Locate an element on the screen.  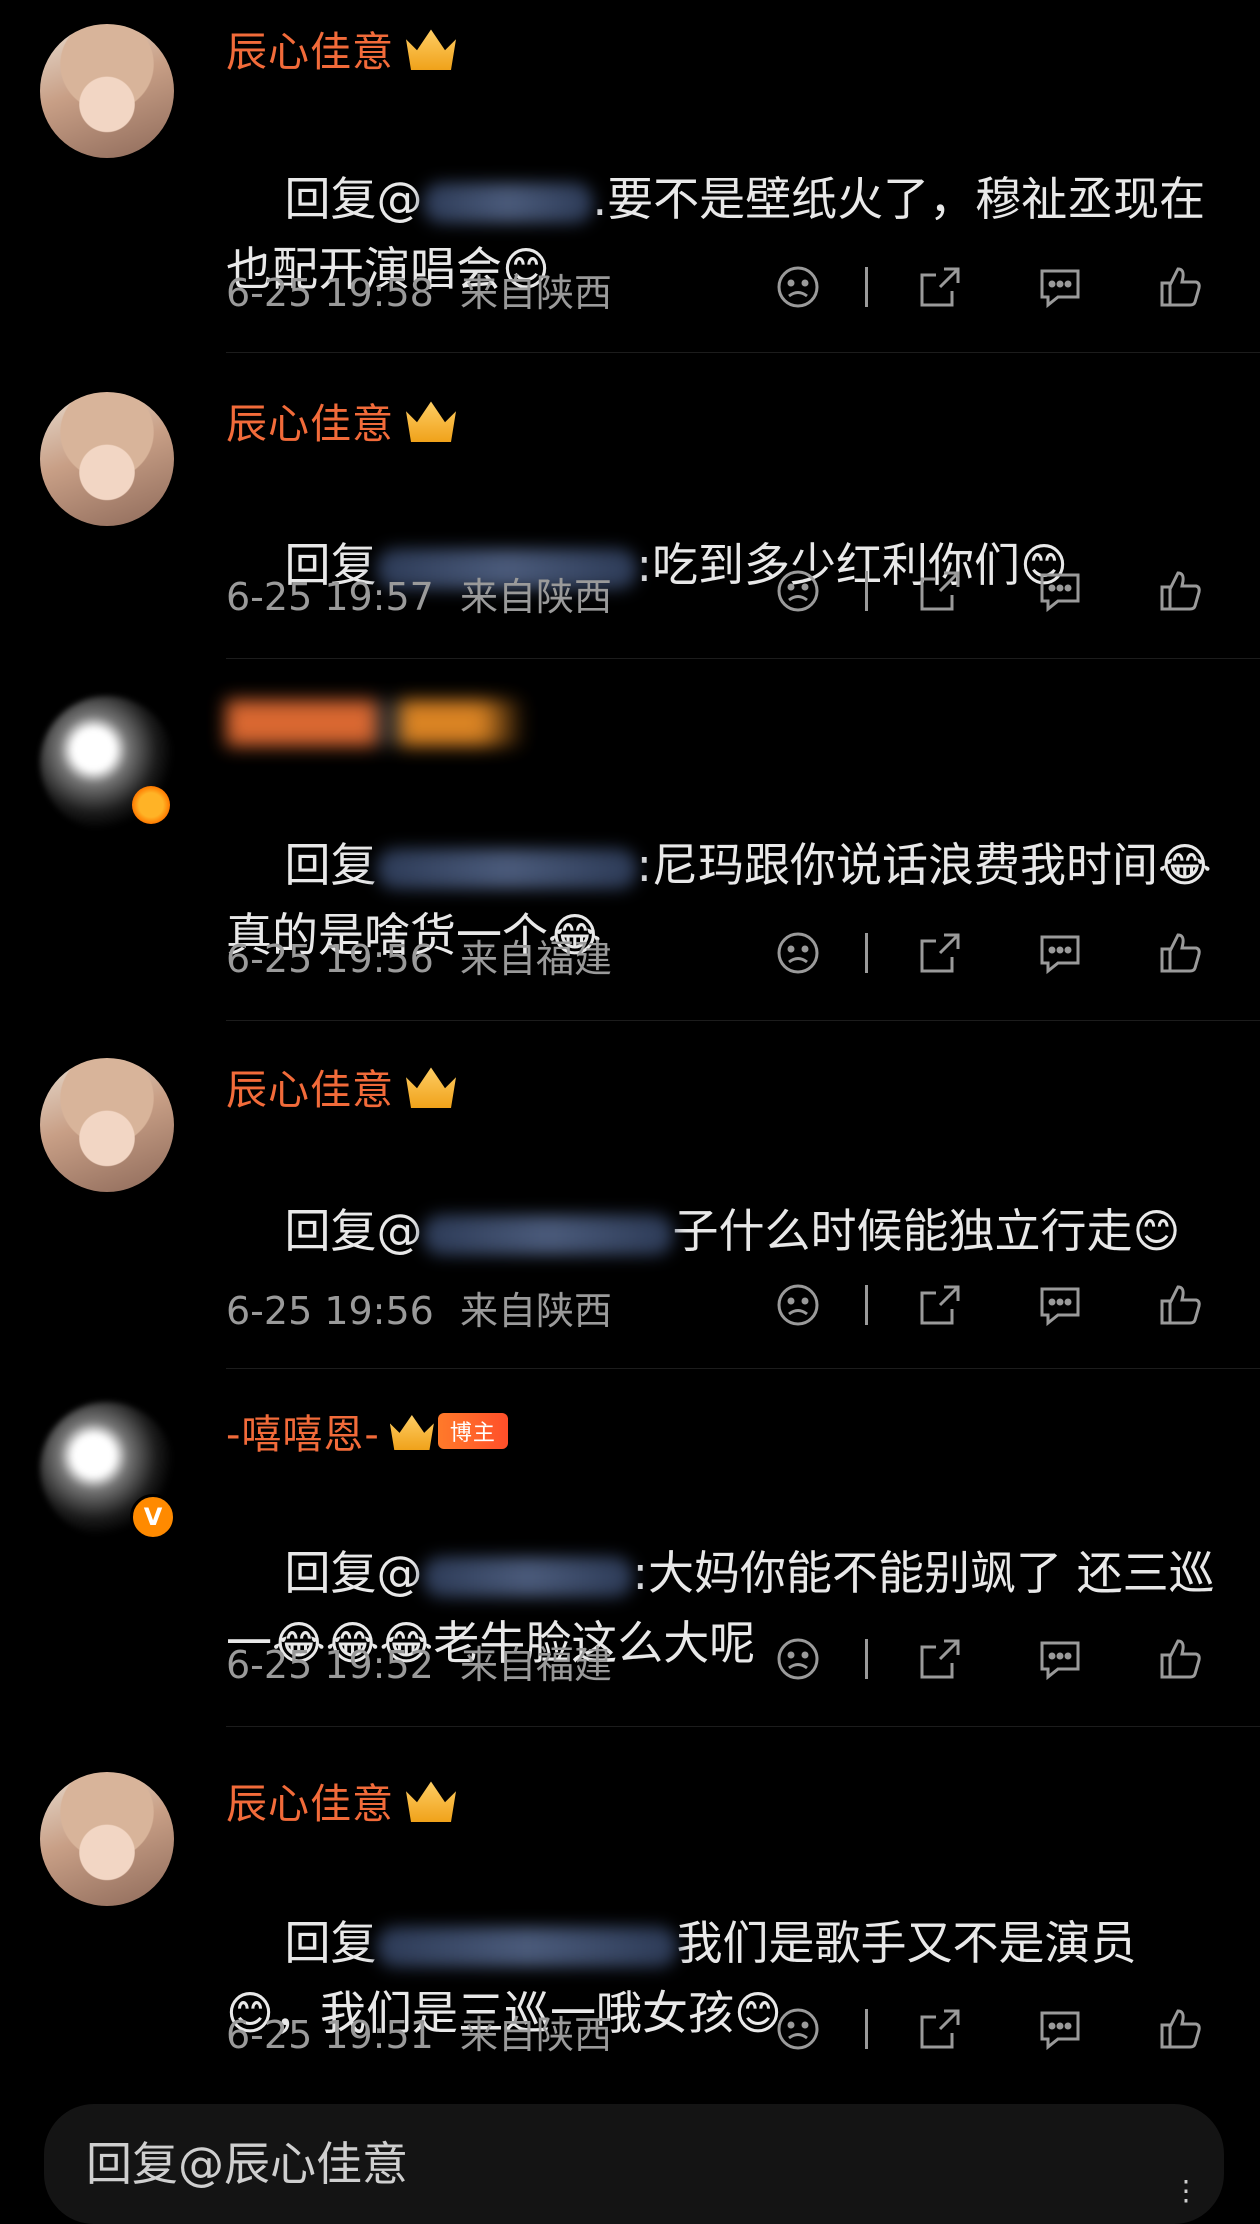
comment-time: 6-25 19:51 is located at coordinates (330, 2035).